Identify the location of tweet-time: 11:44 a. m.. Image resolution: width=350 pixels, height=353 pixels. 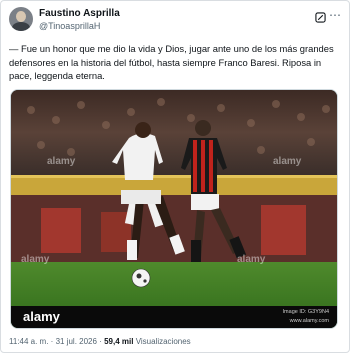
(28, 341).